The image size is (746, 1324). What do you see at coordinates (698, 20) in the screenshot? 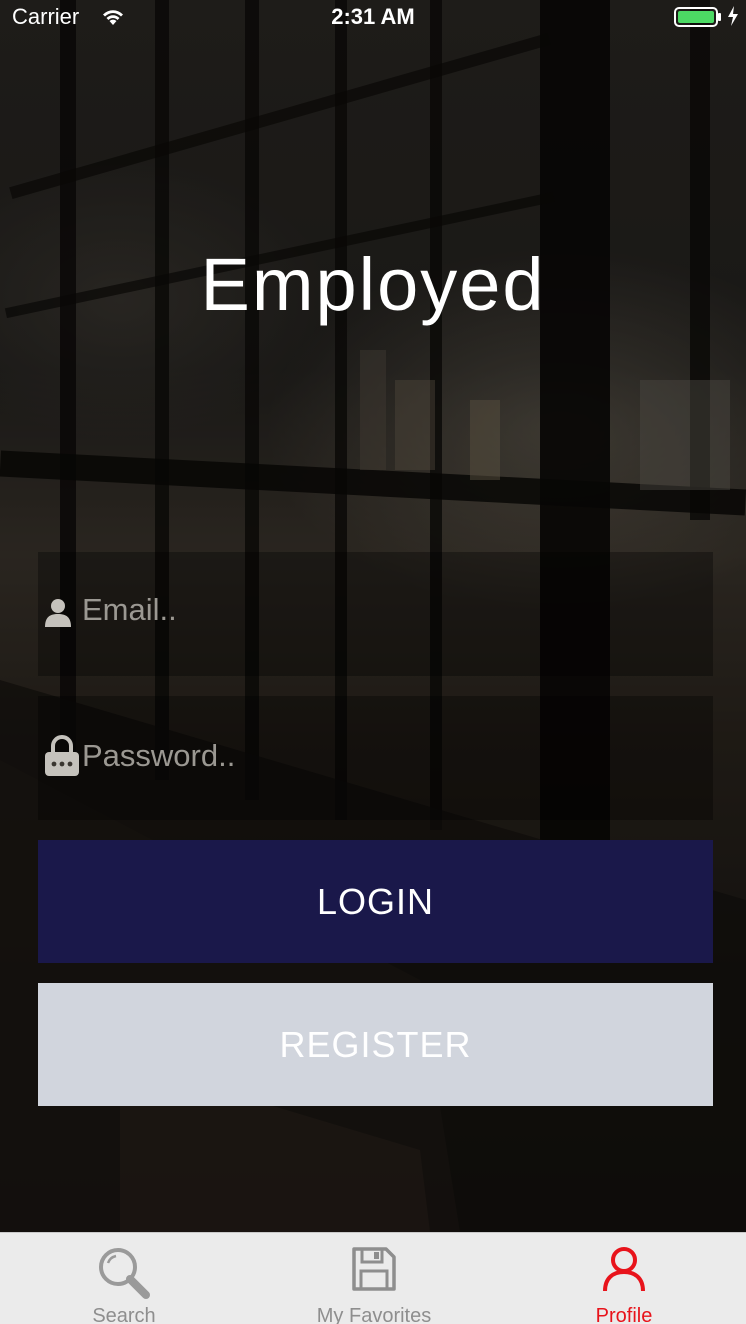
I see `battery-icon` at bounding box center [698, 20].